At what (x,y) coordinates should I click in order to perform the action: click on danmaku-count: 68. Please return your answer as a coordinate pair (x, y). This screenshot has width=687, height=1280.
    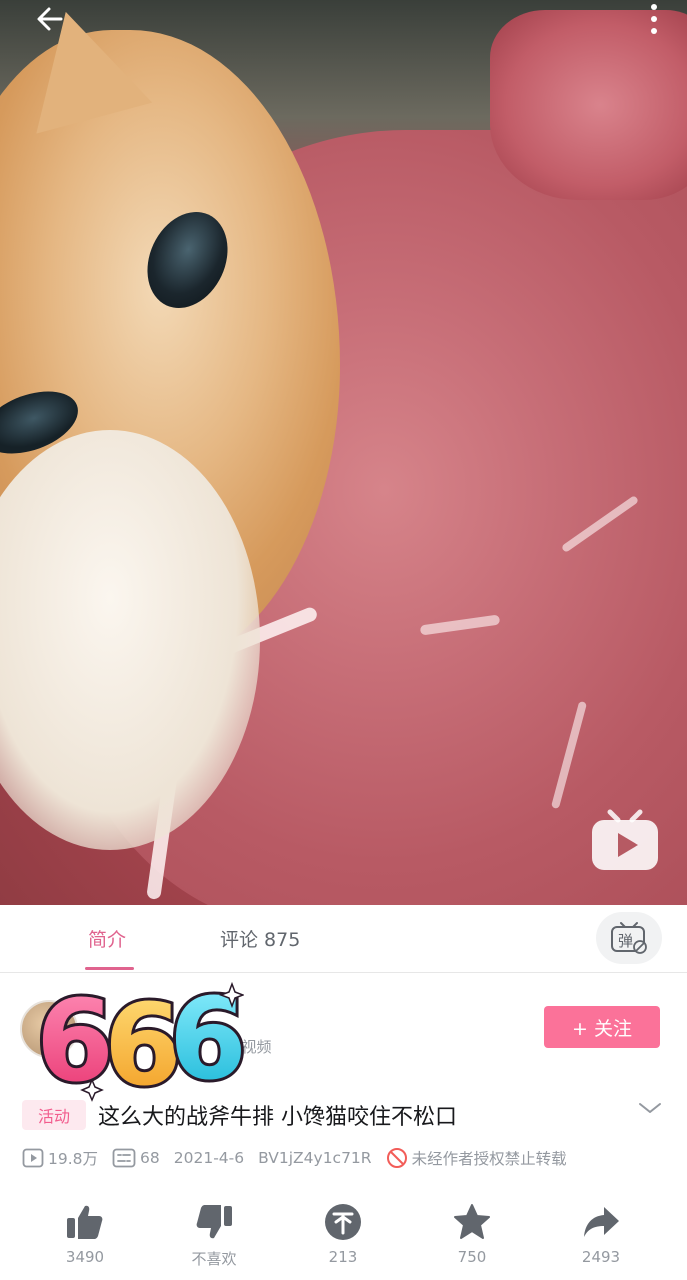
    Looking at the image, I should click on (136, 1158).